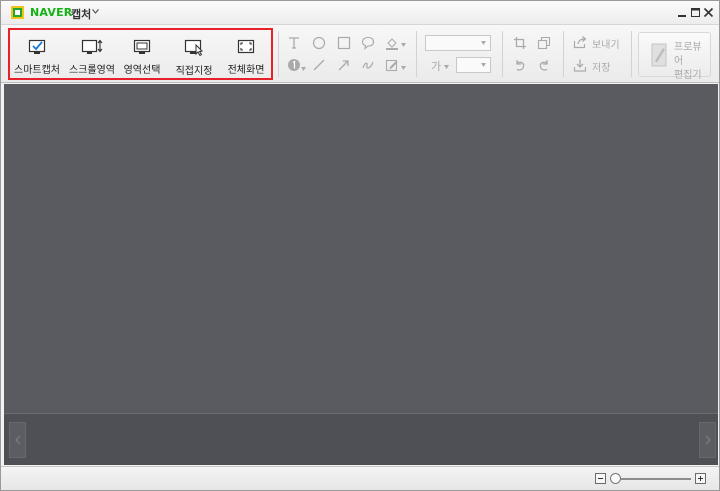  Describe the element at coordinates (688, 75) in the screenshot. I see `proviewer-label-line2: 편집기` at that location.